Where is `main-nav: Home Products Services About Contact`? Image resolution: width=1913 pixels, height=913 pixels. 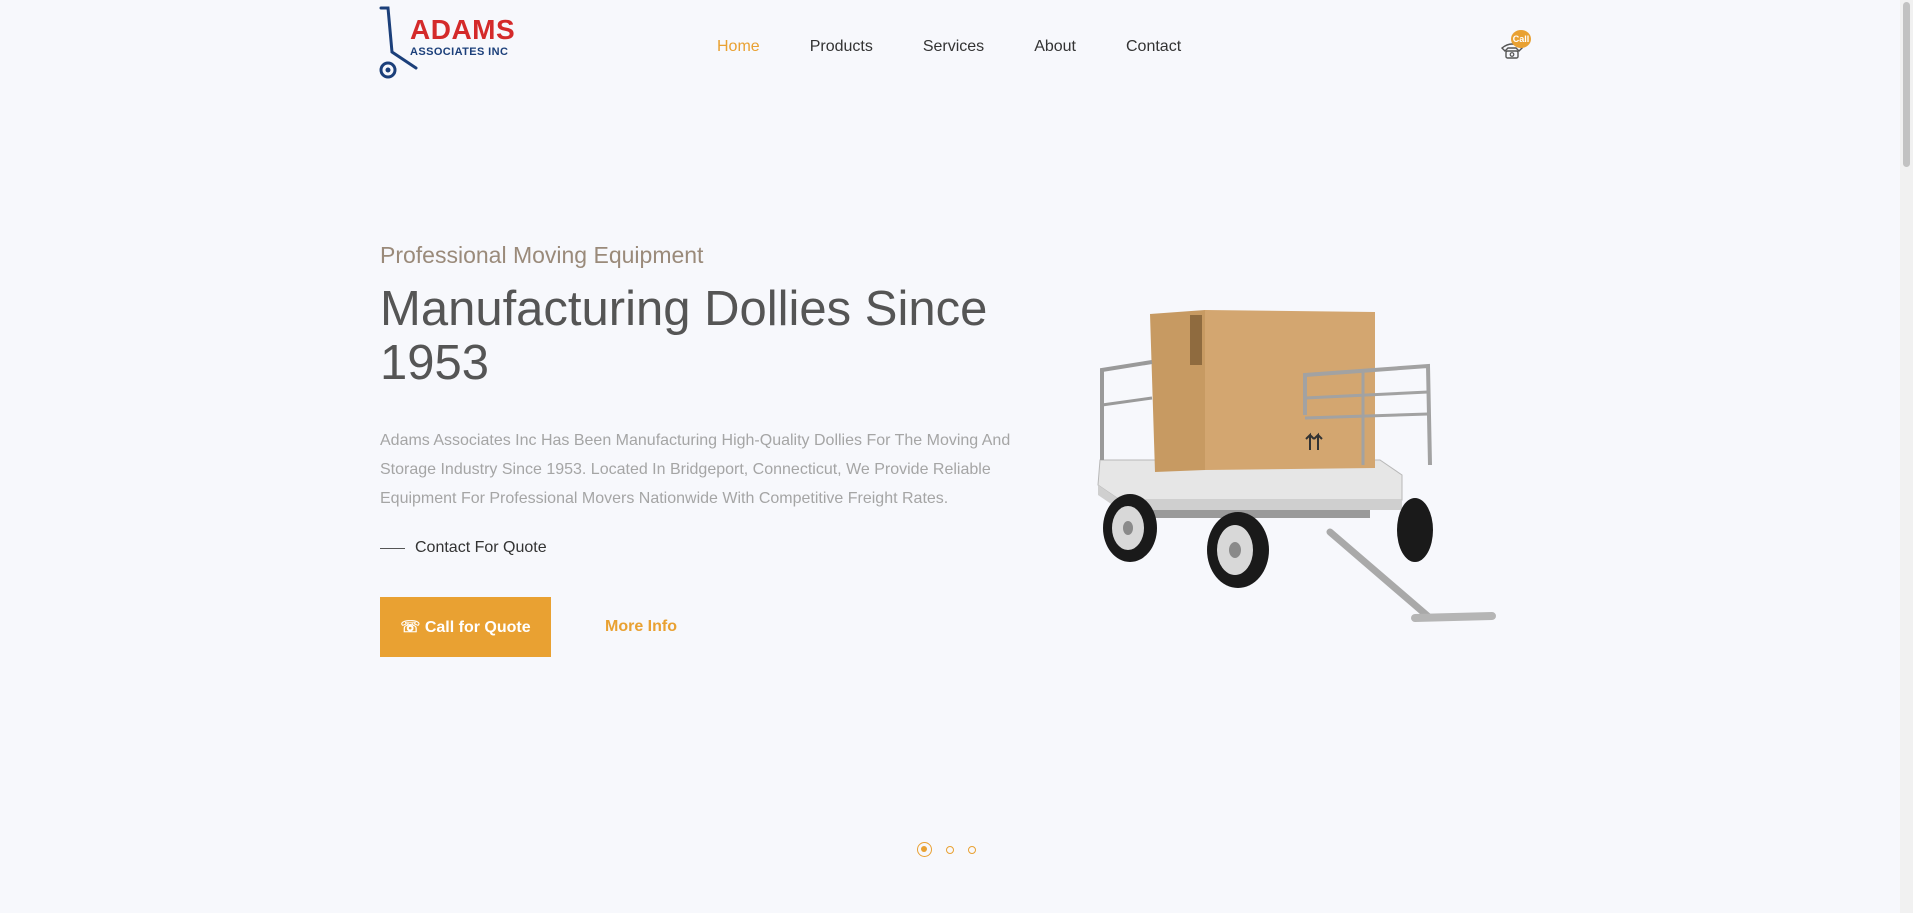 main-nav: Home Products Services About Contact is located at coordinates (974, 47).